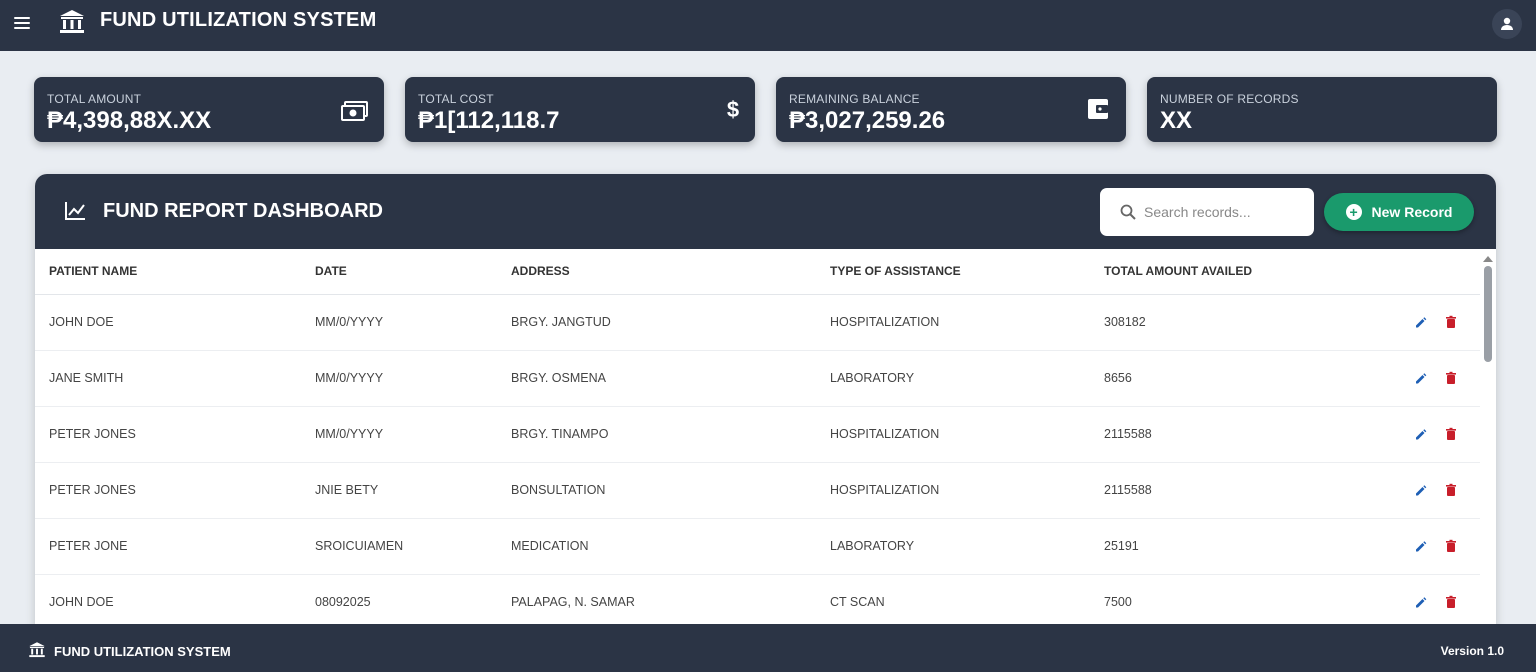  I want to click on stat-value: ₱1[112,118.7, so click(489, 120).